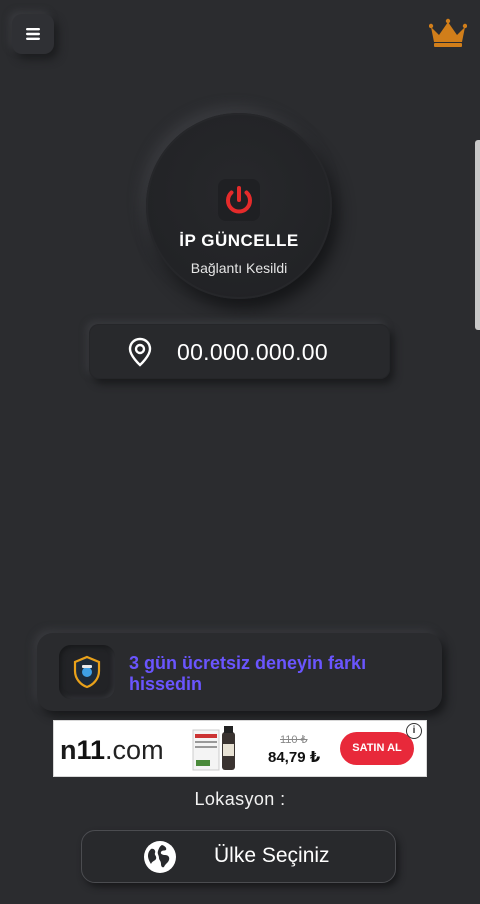 The image size is (480, 904). I want to click on ip-address-value: 00.000.000.00, so click(252, 352).